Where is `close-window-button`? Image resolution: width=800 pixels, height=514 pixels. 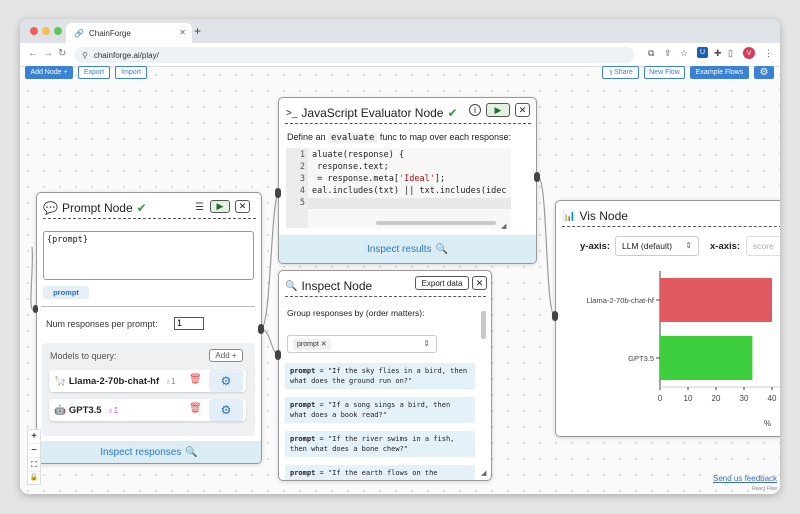 close-window-button is located at coordinates (34, 31).